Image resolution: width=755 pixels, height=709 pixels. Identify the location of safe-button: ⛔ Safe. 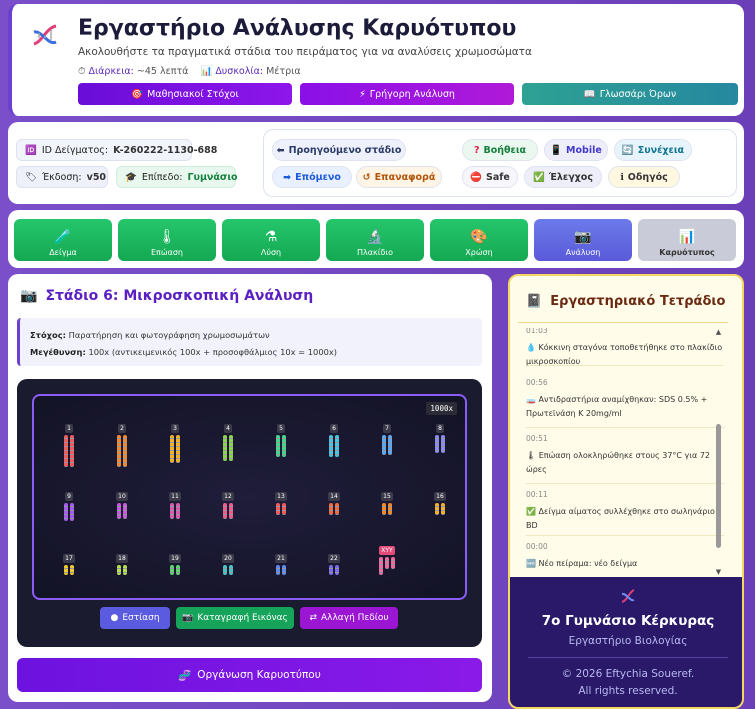
(490, 177).